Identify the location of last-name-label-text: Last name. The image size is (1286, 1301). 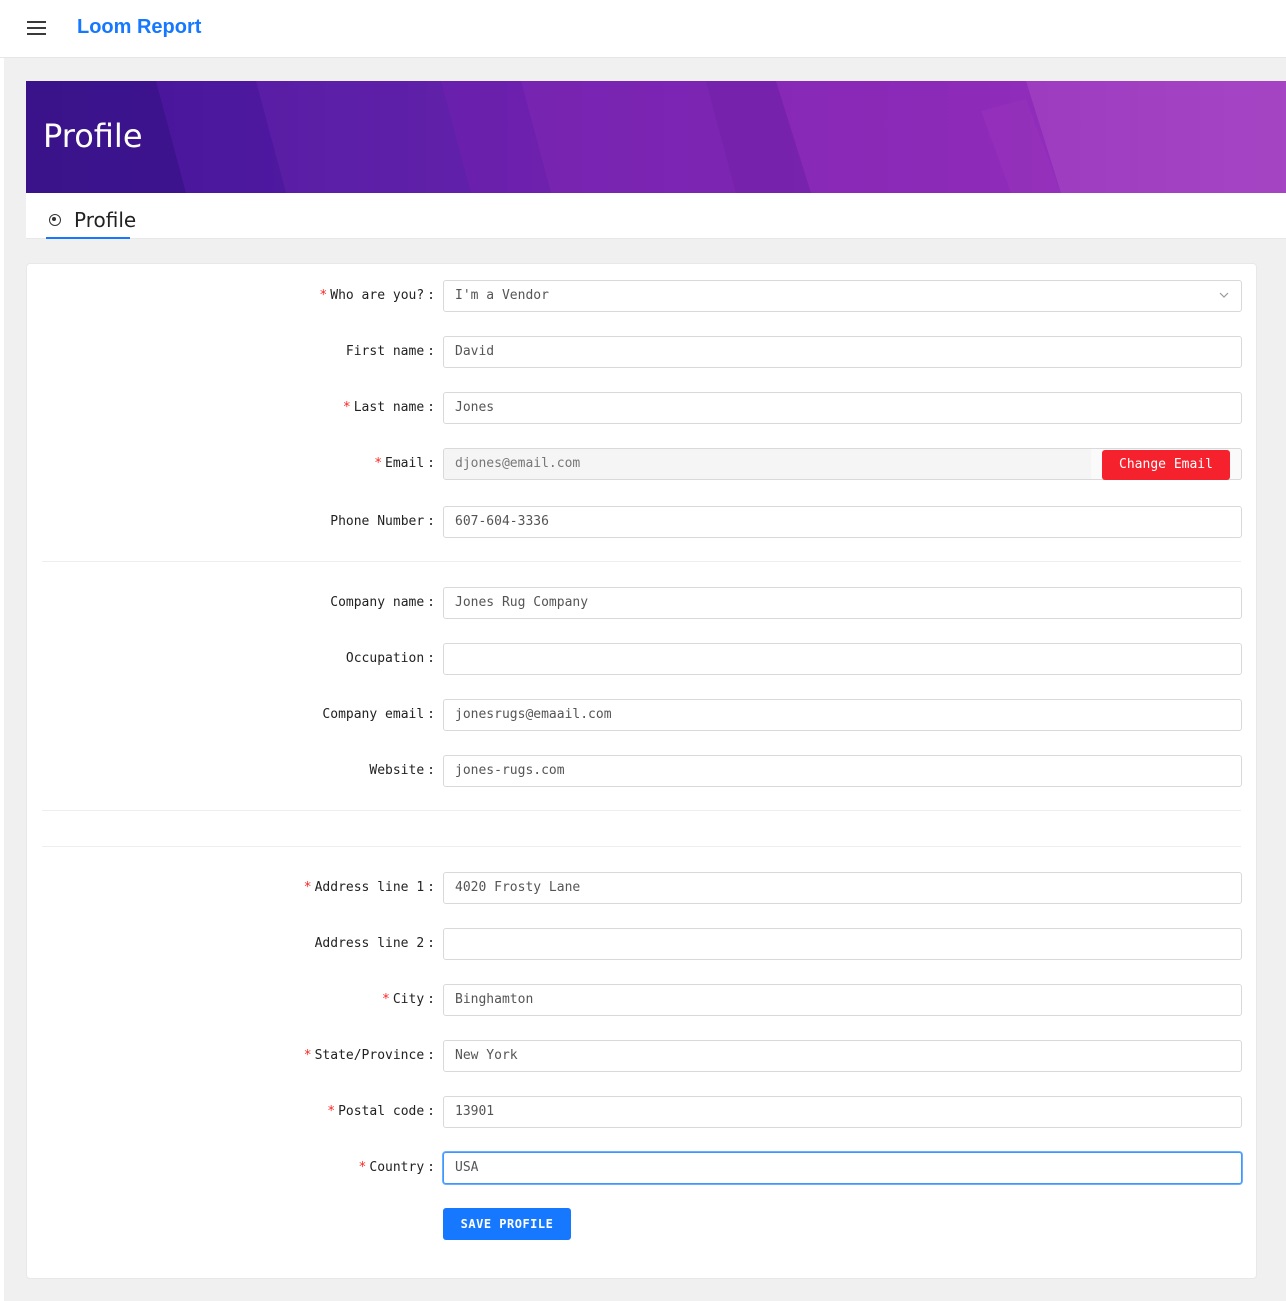
(389, 407).